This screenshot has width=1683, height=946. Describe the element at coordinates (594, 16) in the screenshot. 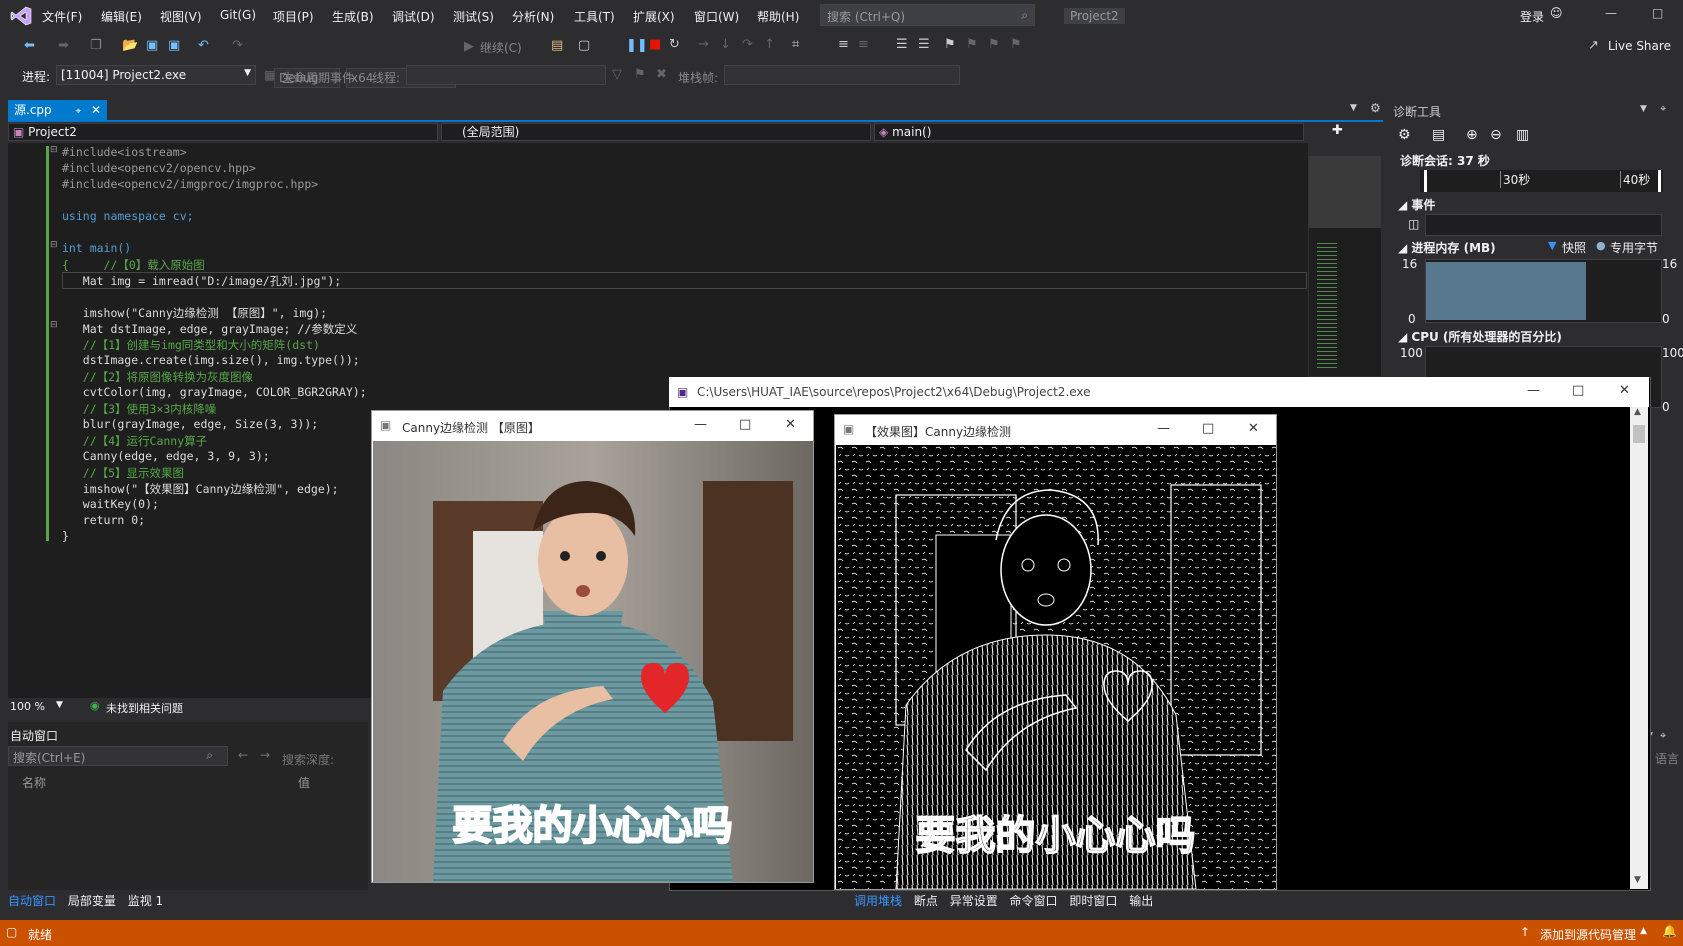

I see `menu-tools: 工具(T)` at that location.